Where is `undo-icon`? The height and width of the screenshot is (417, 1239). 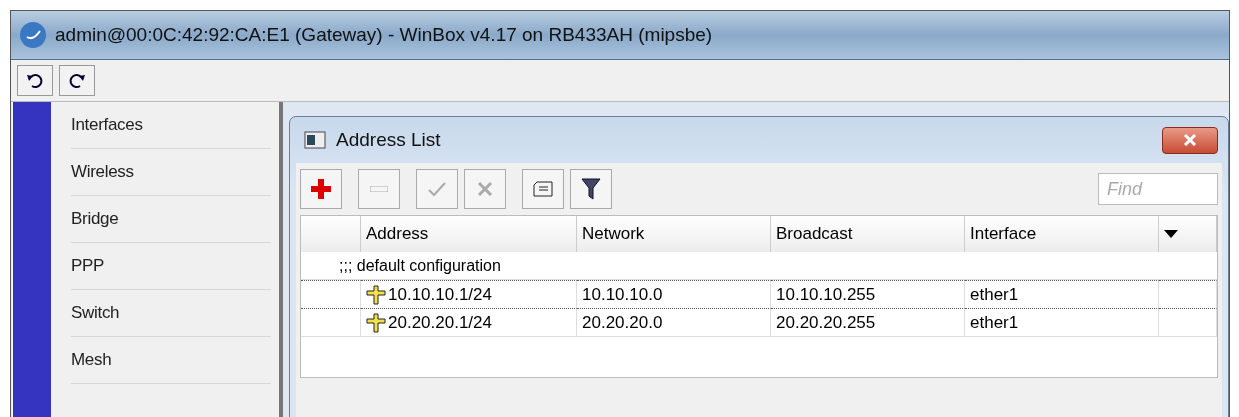
undo-icon is located at coordinates (35, 80).